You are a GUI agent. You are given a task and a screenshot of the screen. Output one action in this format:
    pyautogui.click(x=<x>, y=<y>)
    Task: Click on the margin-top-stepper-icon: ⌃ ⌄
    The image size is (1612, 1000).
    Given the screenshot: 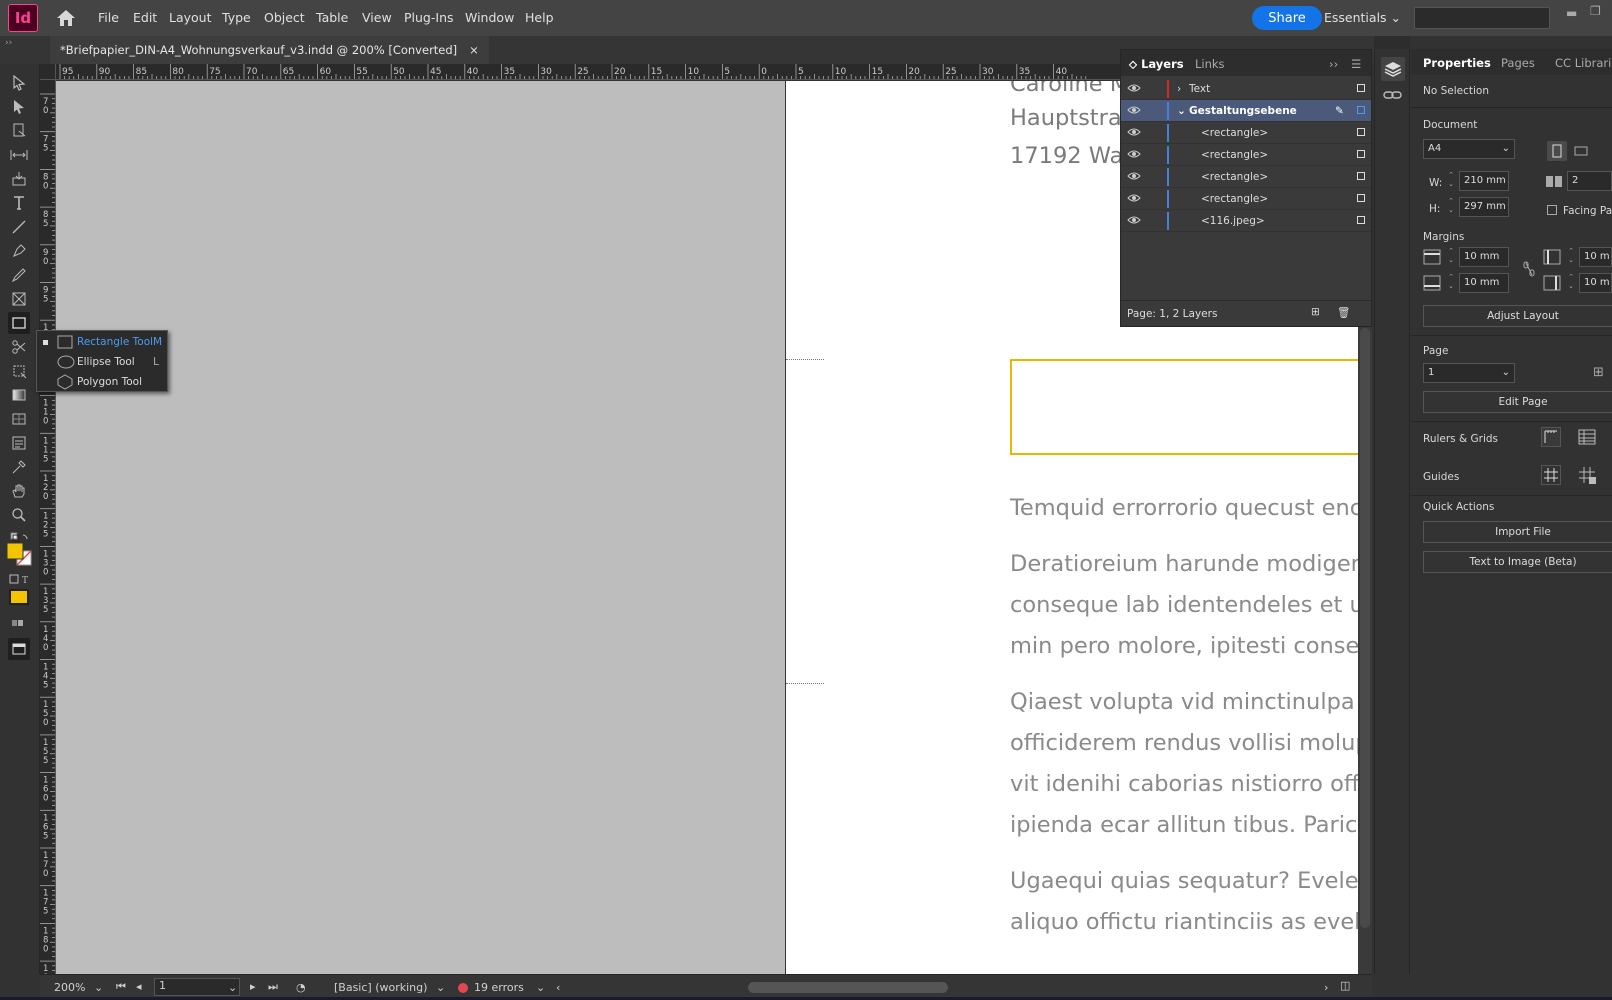 What is the action you would take?
    pyautogui.click(x=1451, y=257)
    